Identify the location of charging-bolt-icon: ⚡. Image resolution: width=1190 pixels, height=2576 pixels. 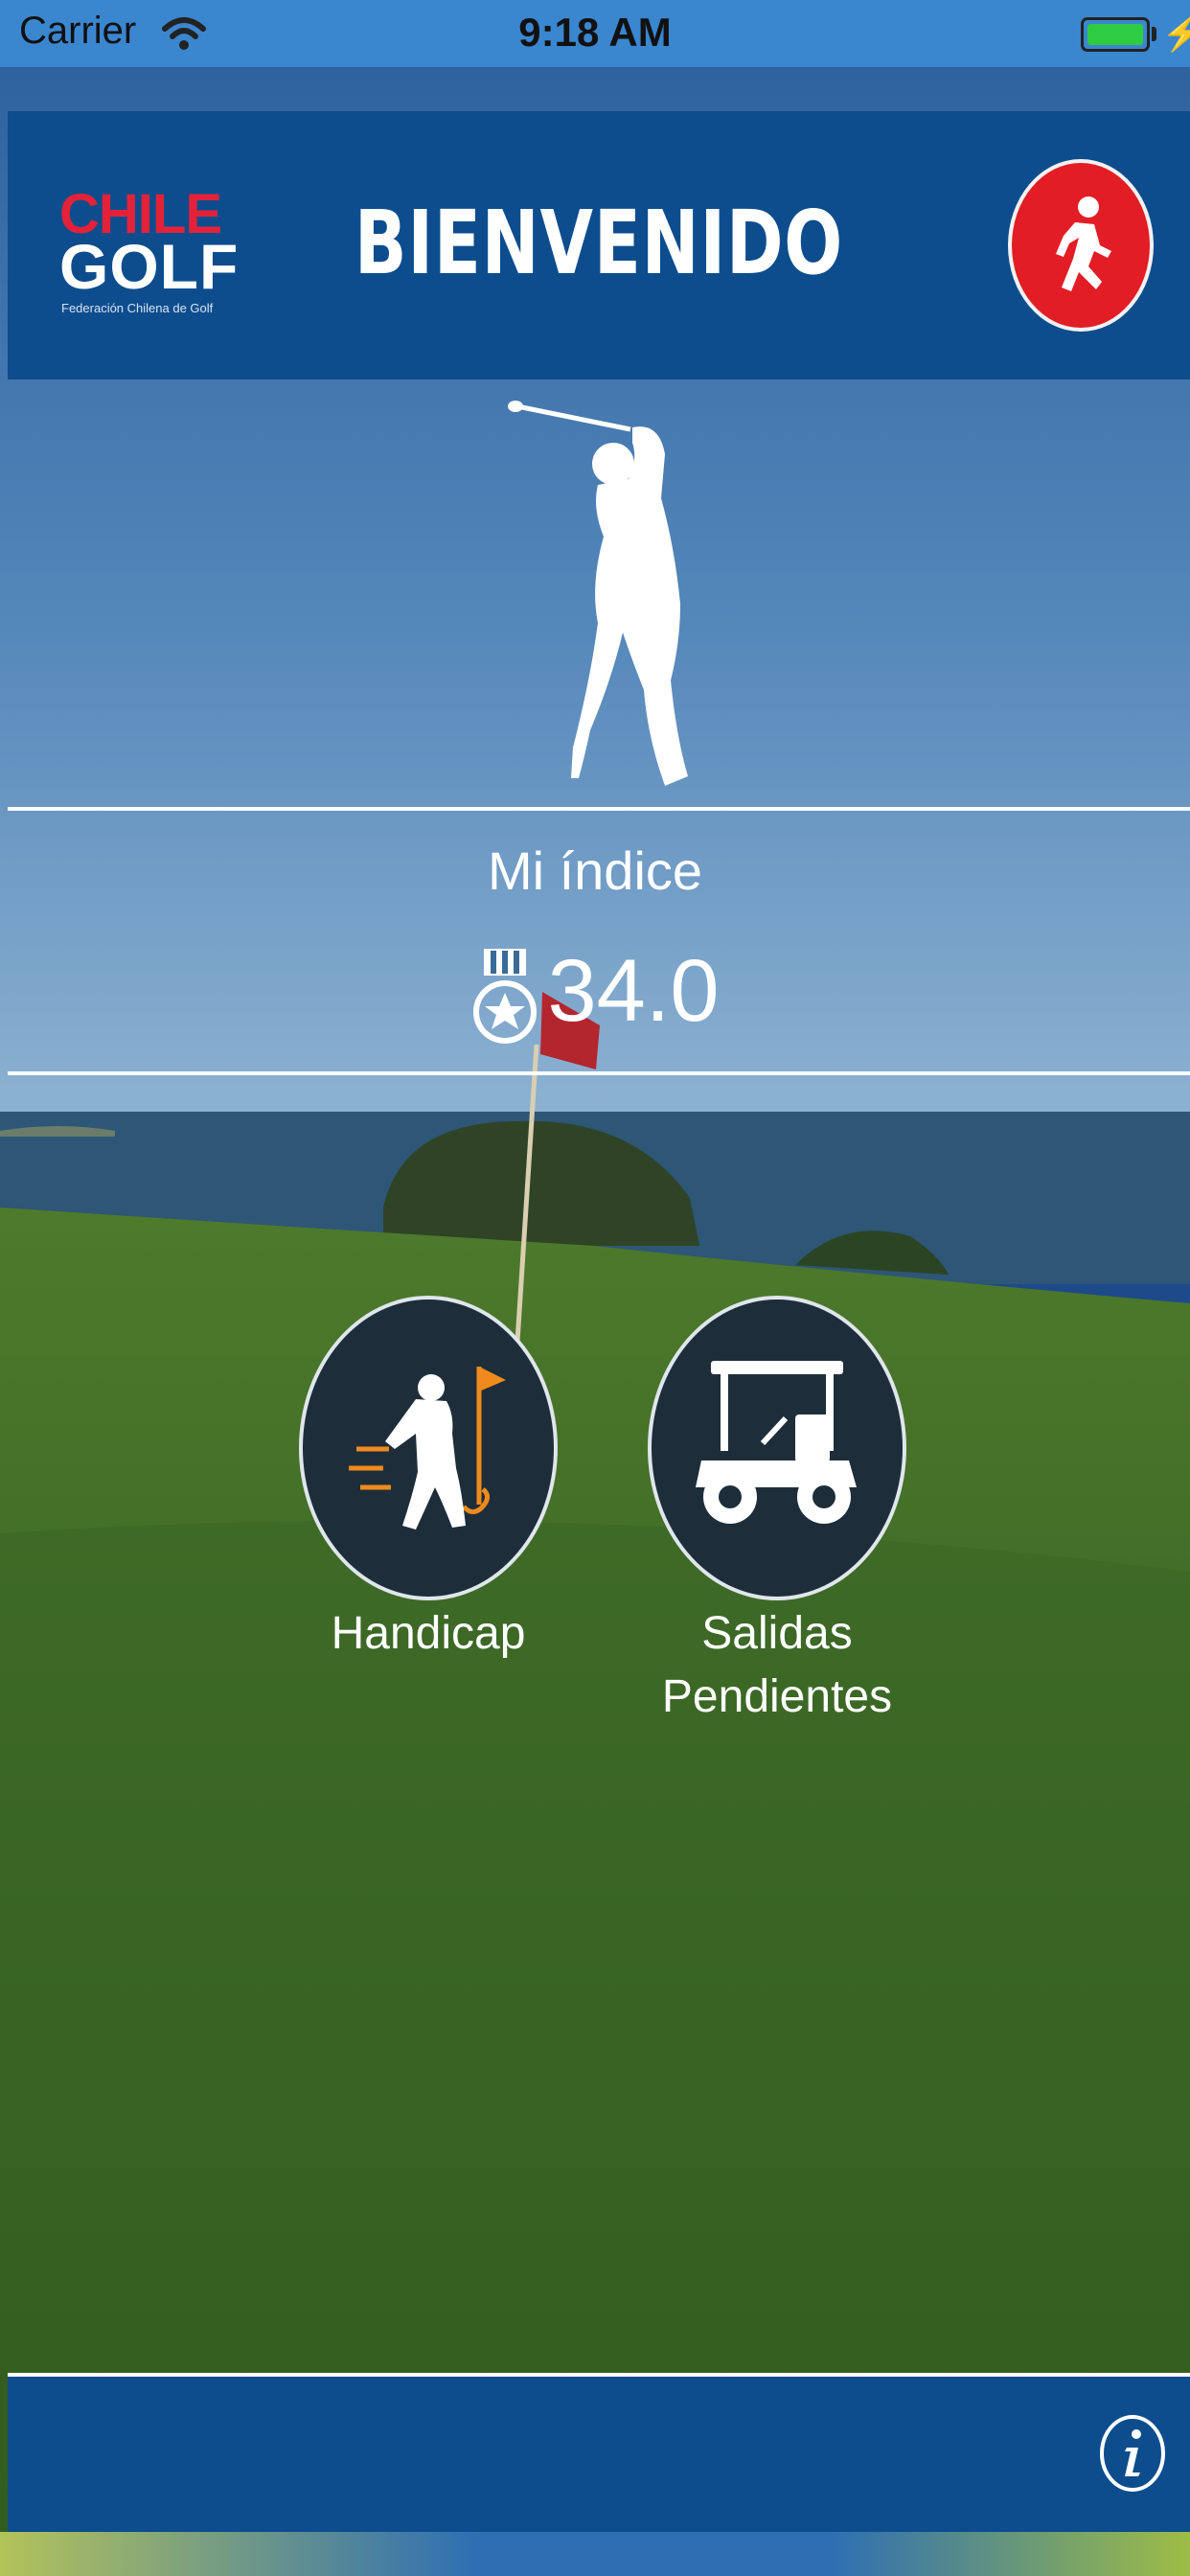
(1175, 33).